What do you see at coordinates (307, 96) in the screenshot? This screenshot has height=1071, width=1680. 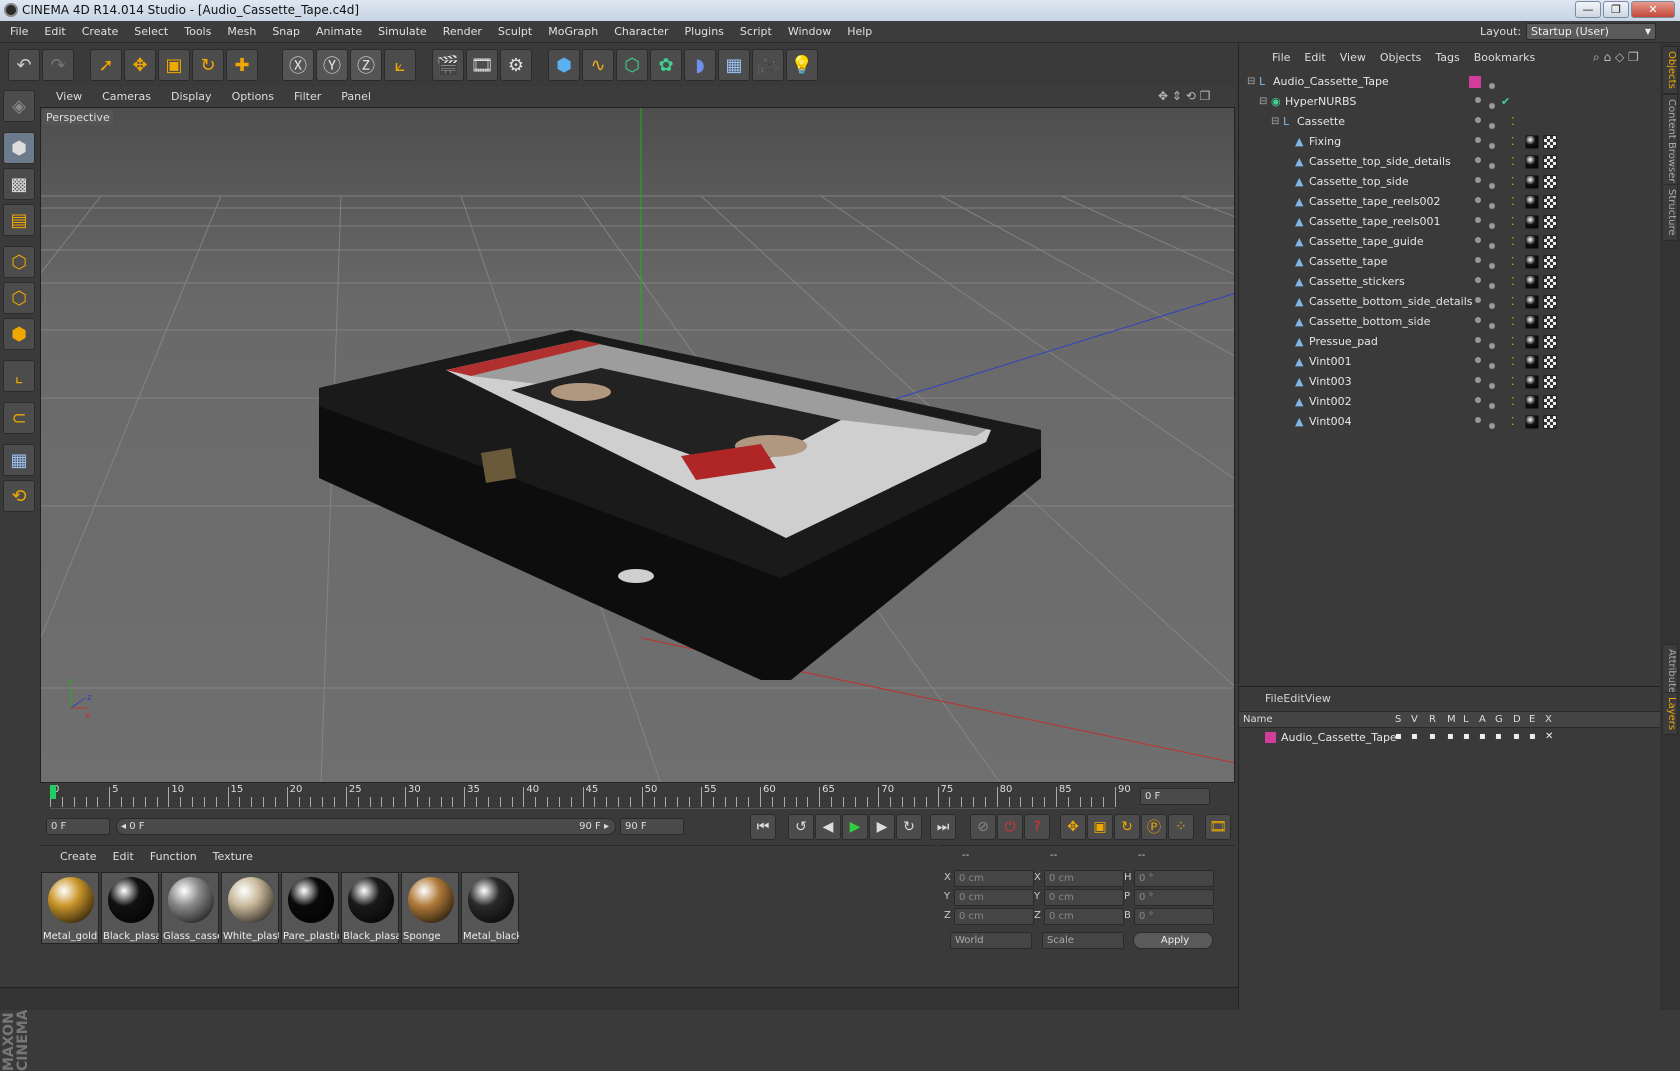 I see `viewport-menu-filter: Filter` at bounding box center [307, 96].